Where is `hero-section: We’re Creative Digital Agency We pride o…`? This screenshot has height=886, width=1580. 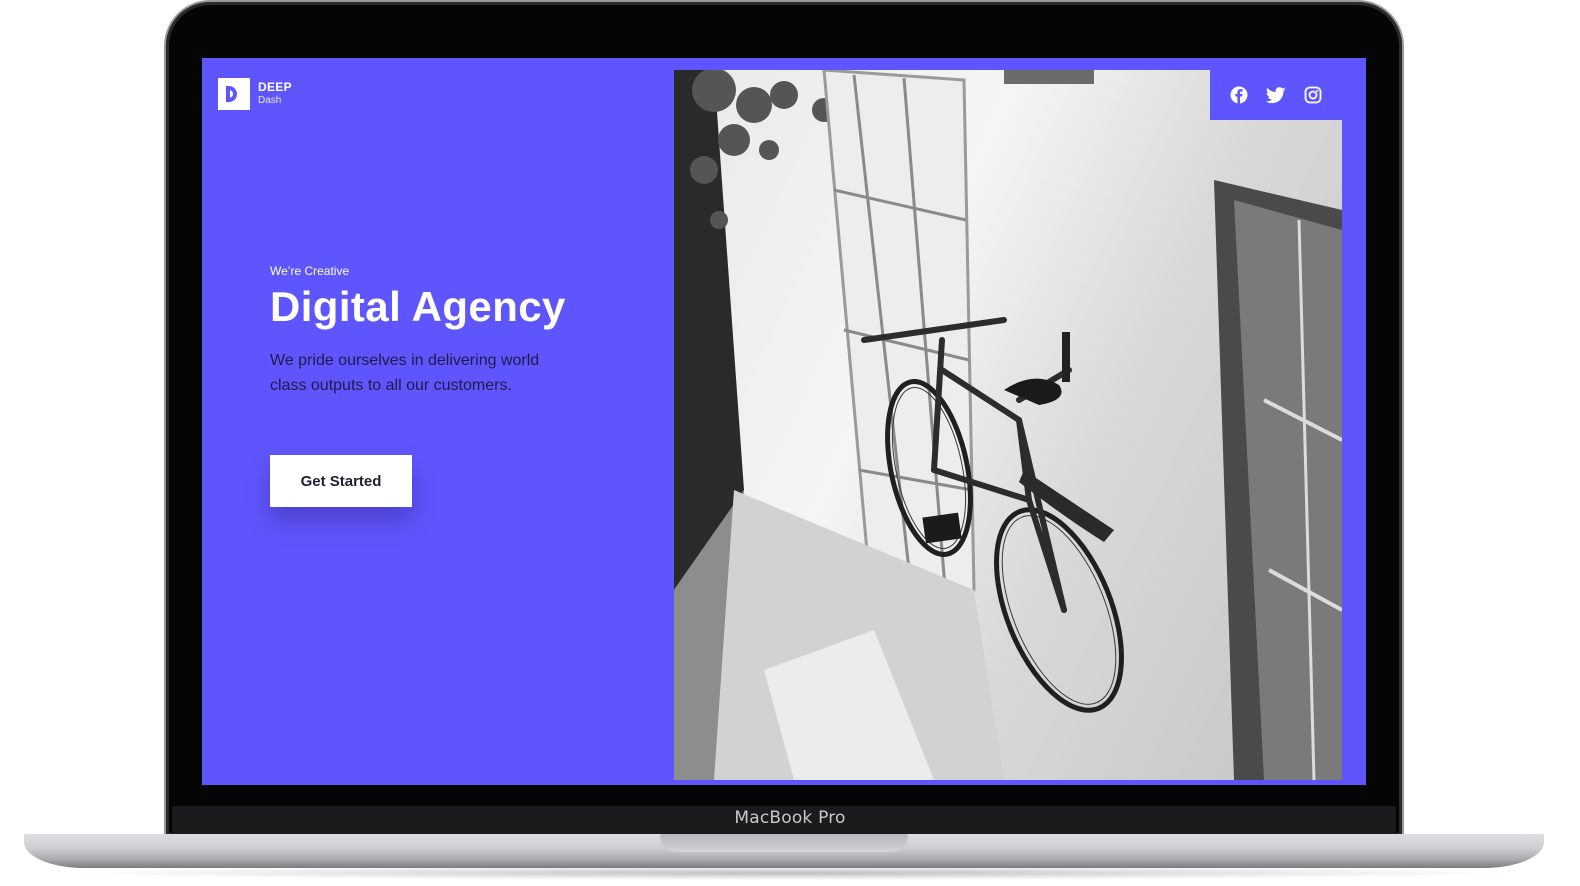 hero-section: We’re Creative Digital Agency We pride o… is located at coordinates (460, 331).